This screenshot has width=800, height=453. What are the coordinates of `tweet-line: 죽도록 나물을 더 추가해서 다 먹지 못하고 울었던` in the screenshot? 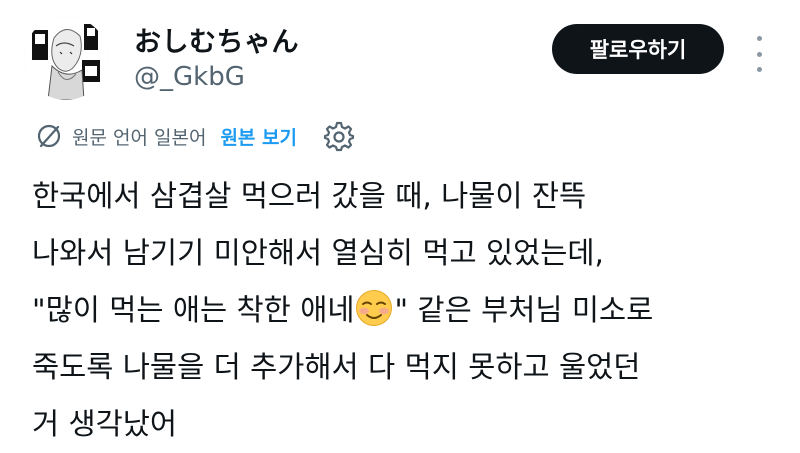 It's located at (336, 367).